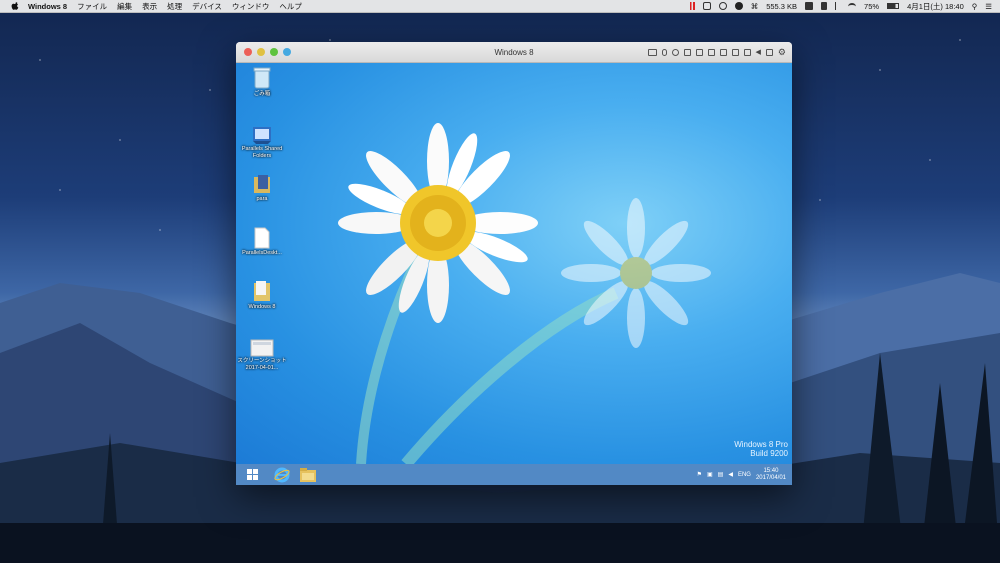 The width and height of the screenshot is (1000, 563). What do you see at coordinates (893, 6) in the screenshot?
I see `battery-icon` at bounding box center [893, 6].